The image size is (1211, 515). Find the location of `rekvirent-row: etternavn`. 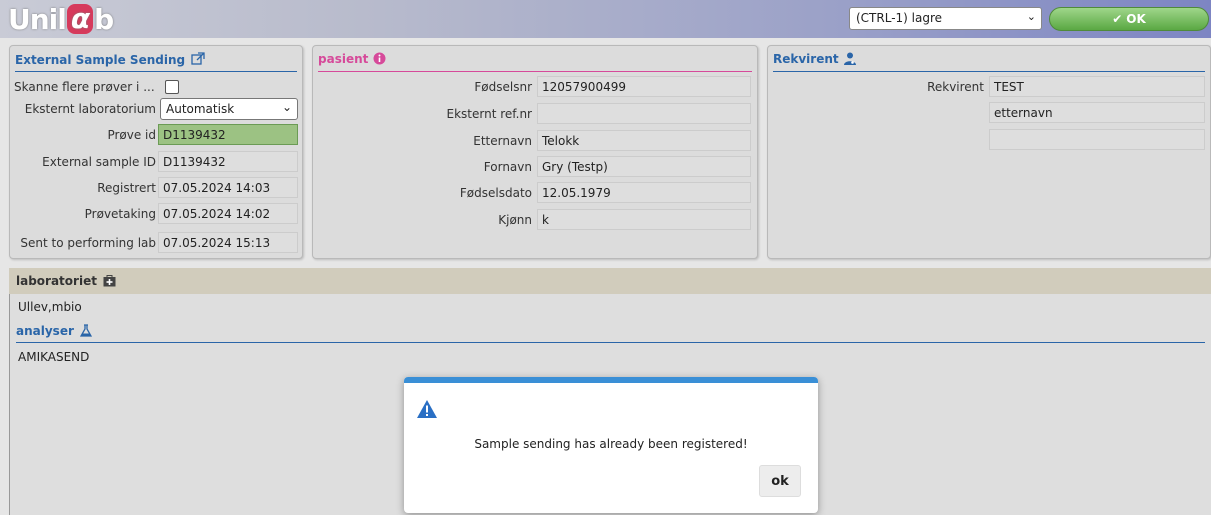

rekvirent-row: etternavn is located at coordinates (989, 113).